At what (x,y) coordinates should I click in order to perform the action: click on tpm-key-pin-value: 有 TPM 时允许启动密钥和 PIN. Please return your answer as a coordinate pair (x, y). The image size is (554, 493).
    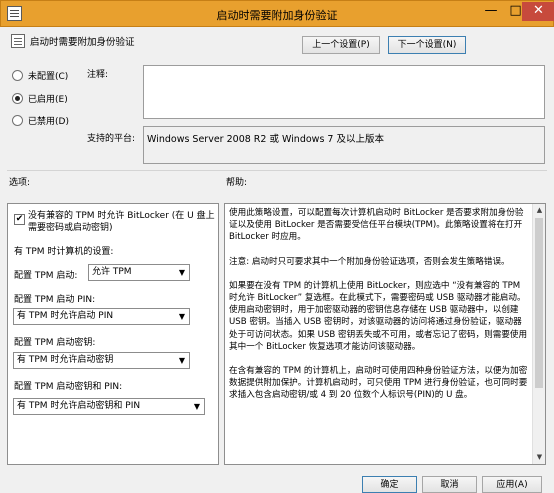
    Looking at the image, I should click on (79, 406).